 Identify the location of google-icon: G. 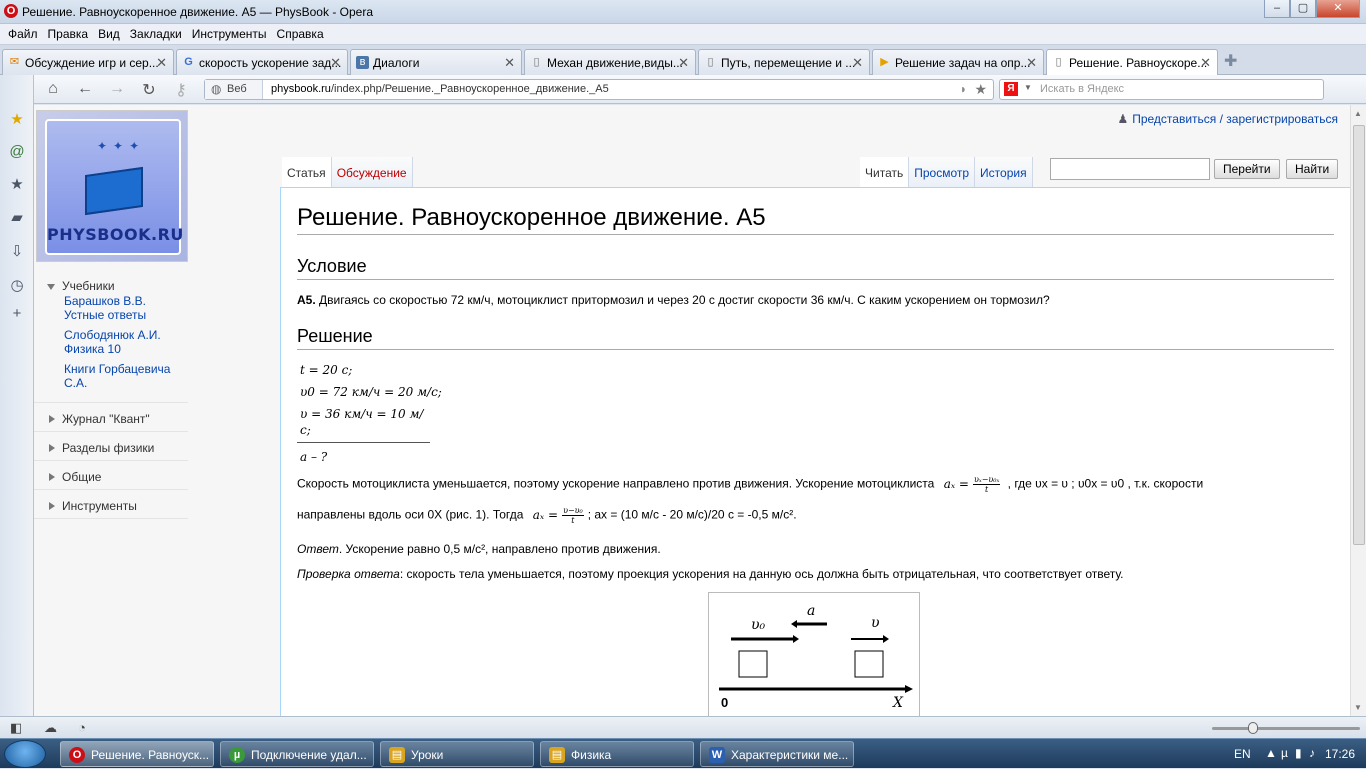
(188, 62).